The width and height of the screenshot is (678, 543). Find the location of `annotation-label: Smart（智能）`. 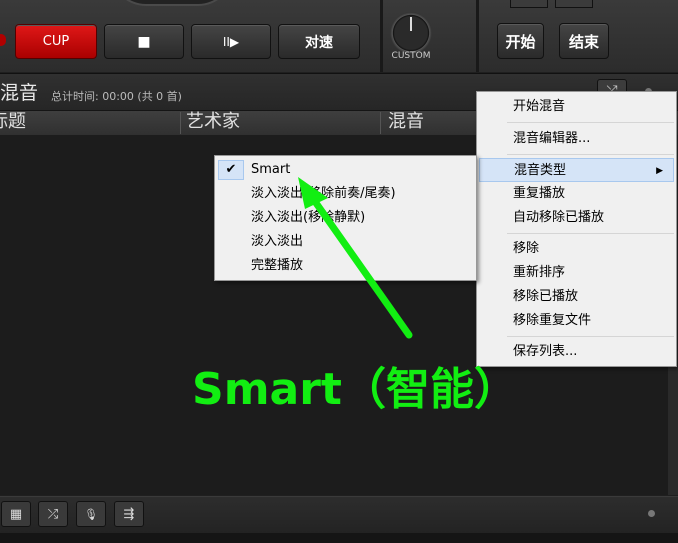

annotation-label: Smart（智能） is located at coordinates (355, 389).